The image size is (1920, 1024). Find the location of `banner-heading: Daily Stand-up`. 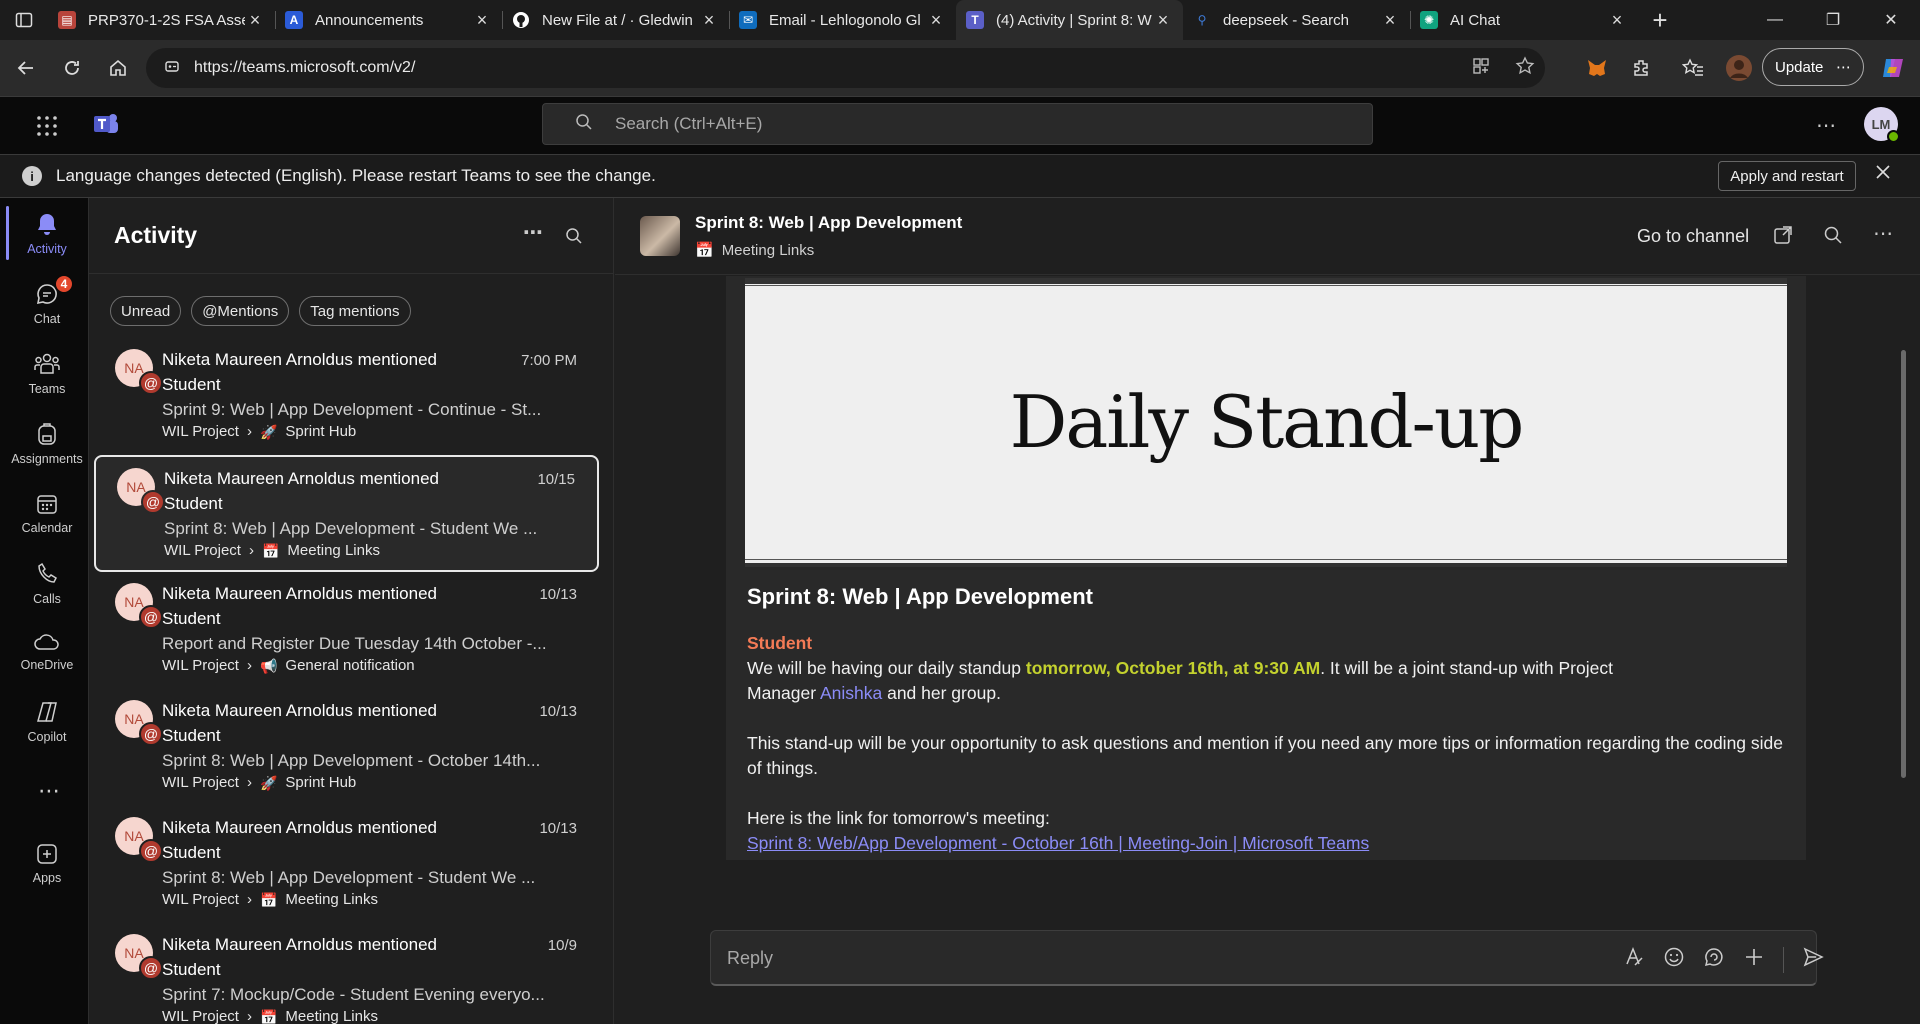

banner-heading: Daily Stand-up is located at coordinates (1267, 422).